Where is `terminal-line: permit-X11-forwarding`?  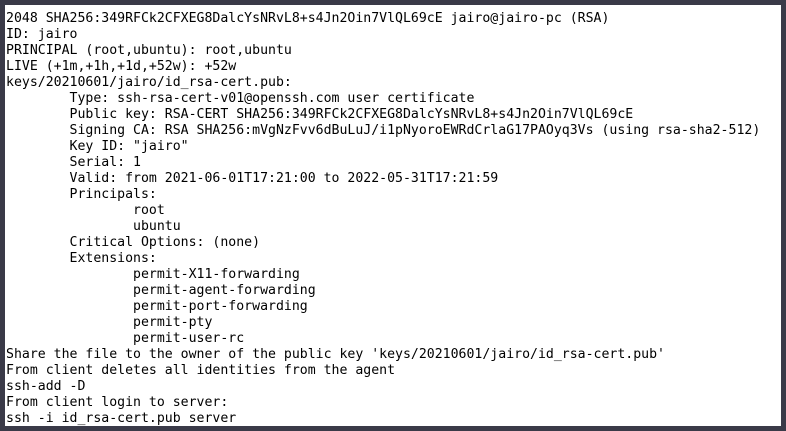
terminal-line: permit-X11-forwarding is located at coordinates (153, 274).